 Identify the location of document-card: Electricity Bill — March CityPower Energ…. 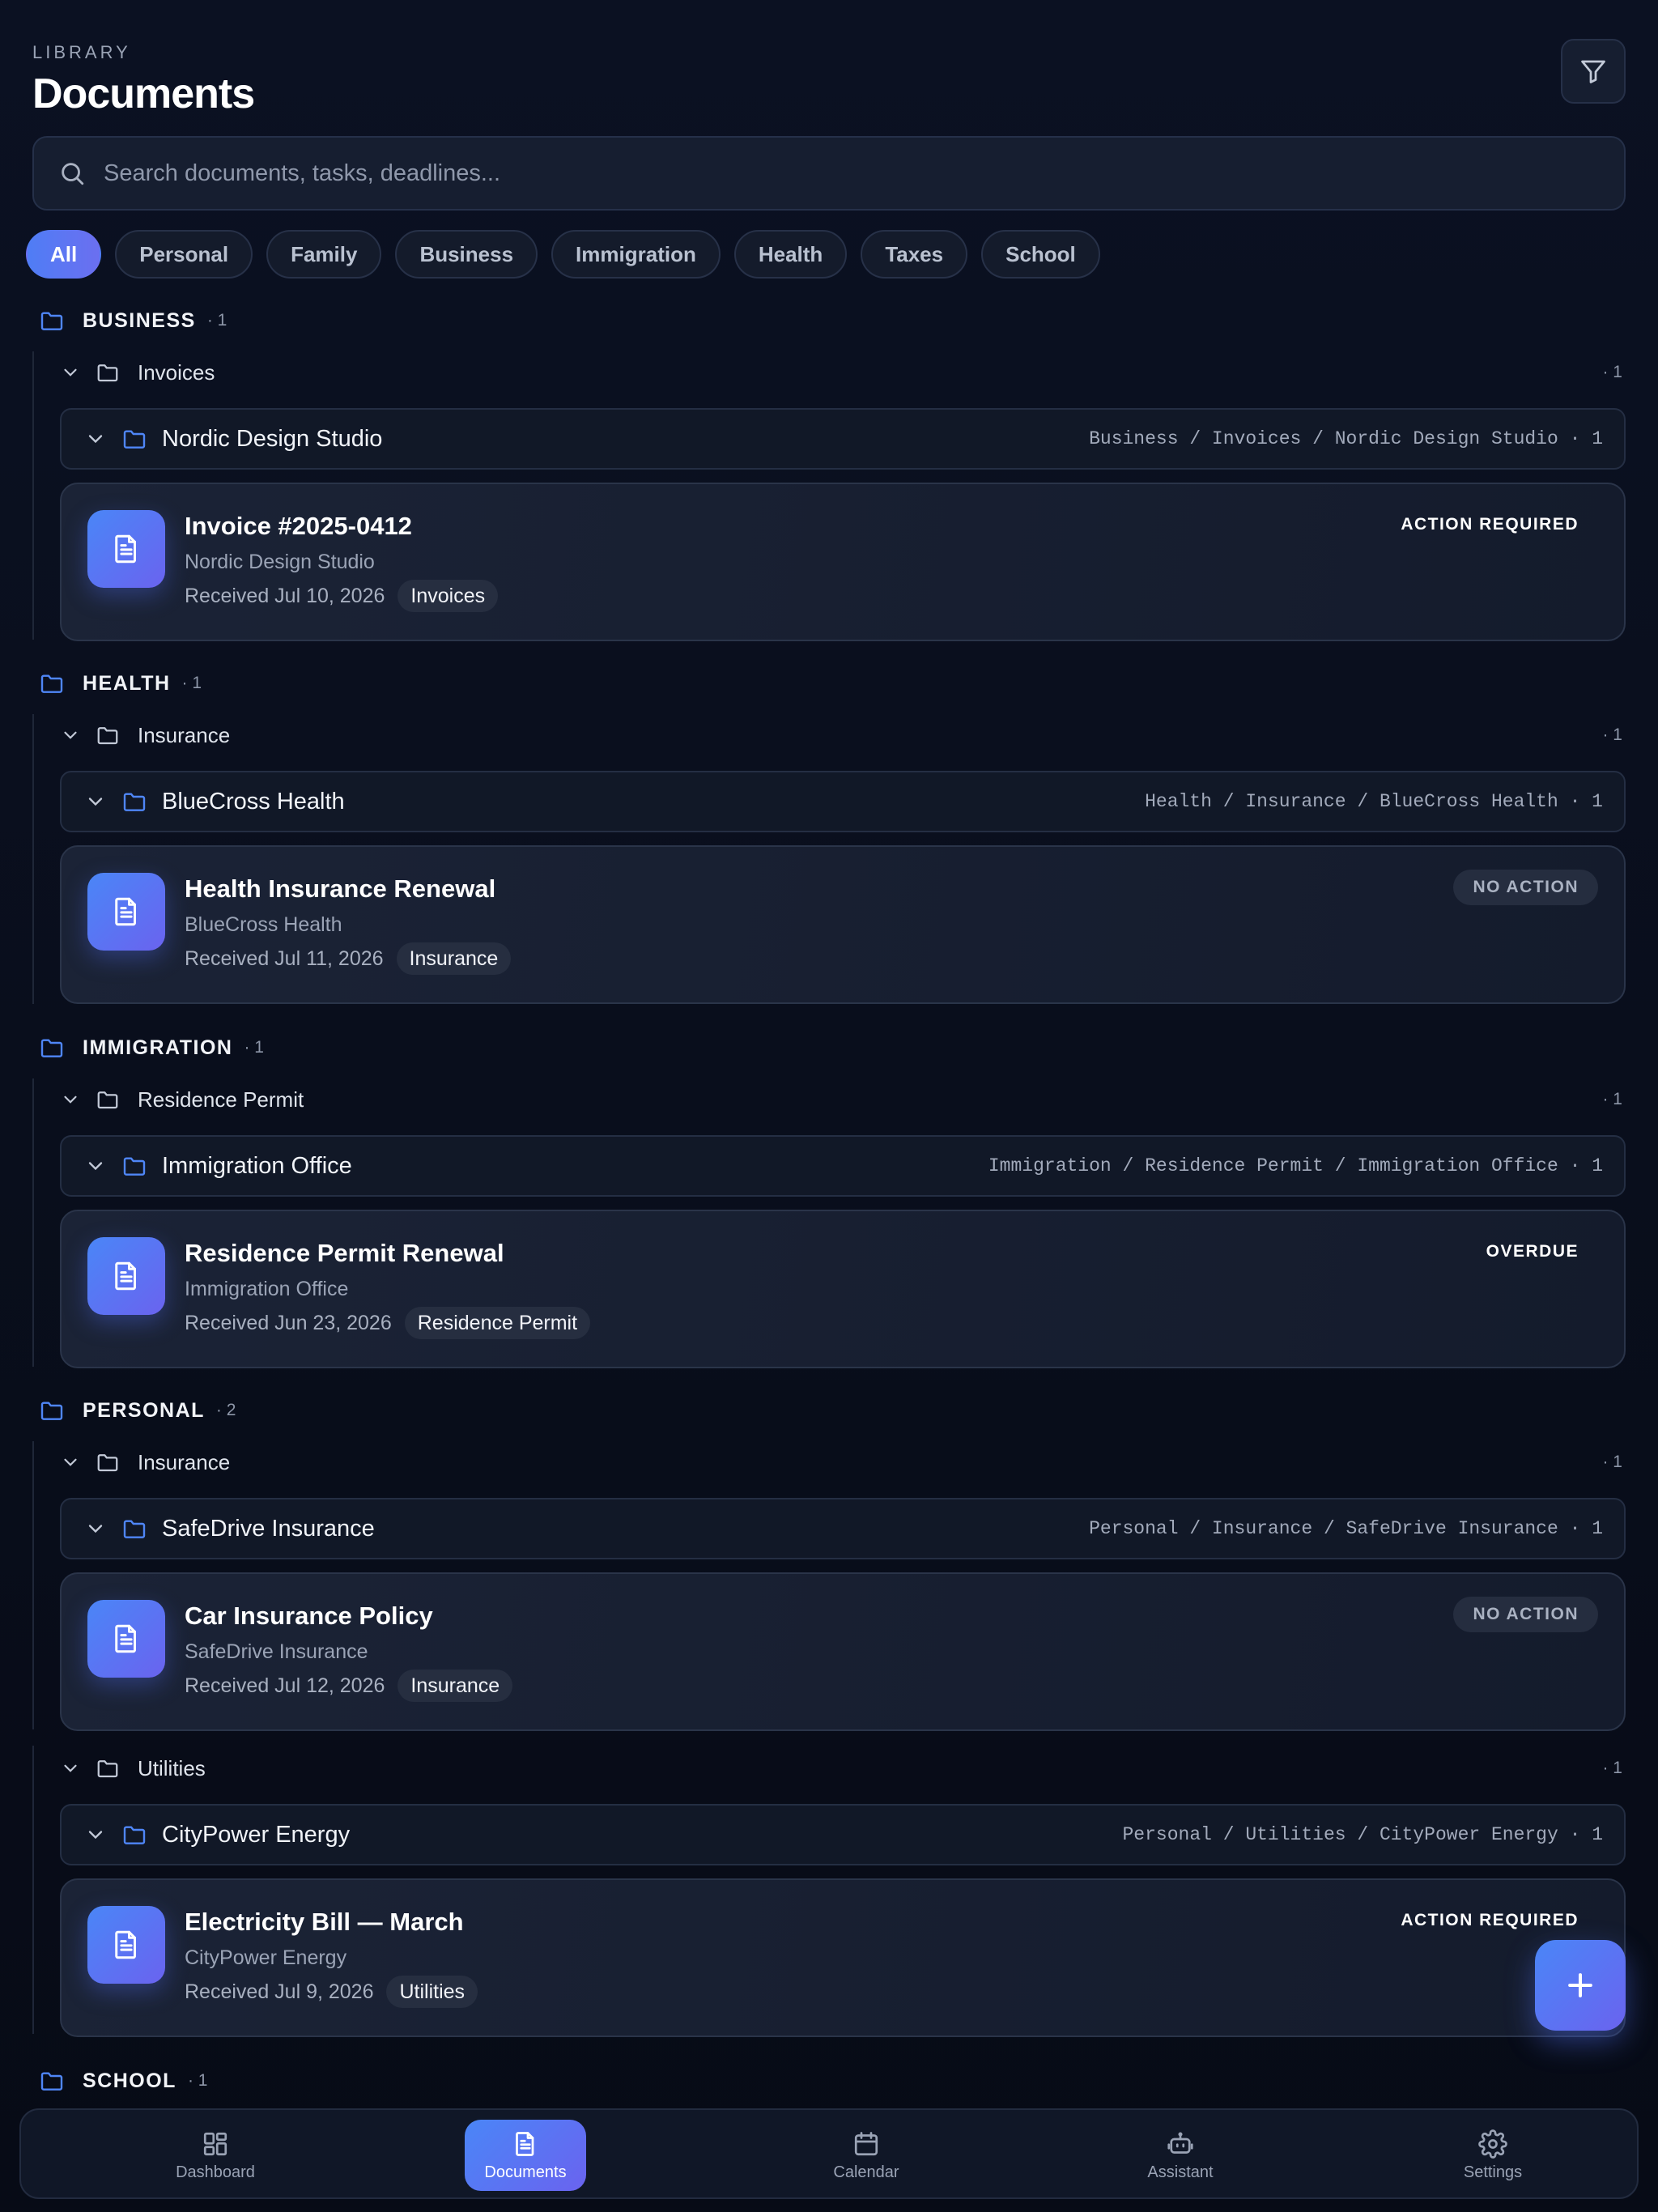
(843, 1958).